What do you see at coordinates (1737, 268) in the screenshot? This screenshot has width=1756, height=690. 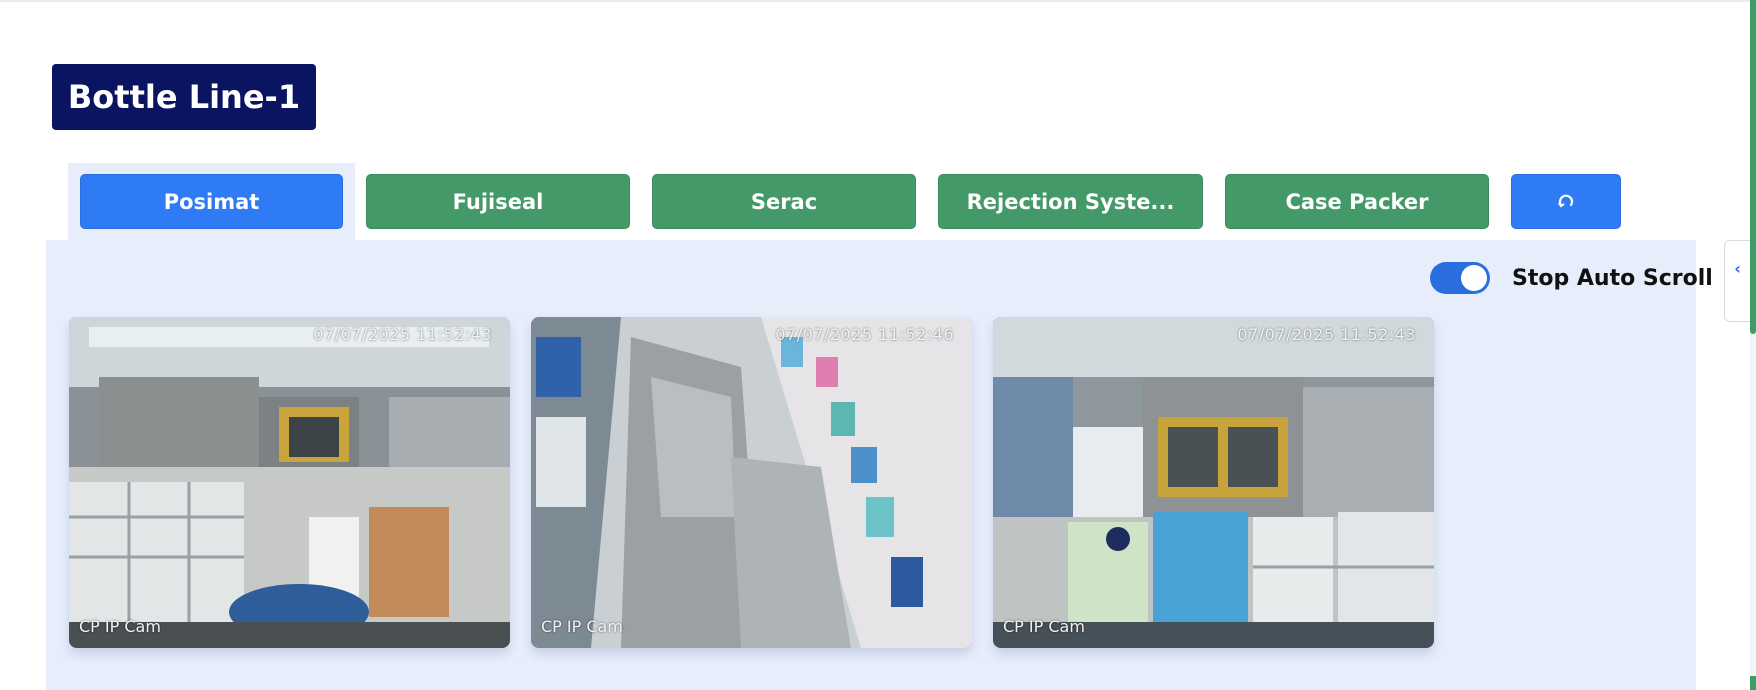 I see `chevron-left-icon: ‹` at bounding box center [1737, 268].